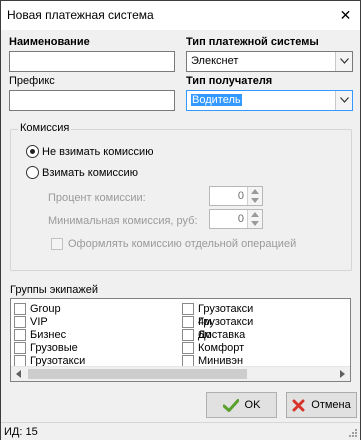 The width and height of the screenshot is (361, 440). Describe the element at coordinates (236, 196) in the screenshot. I see `percent-stepper: 0` at that location.